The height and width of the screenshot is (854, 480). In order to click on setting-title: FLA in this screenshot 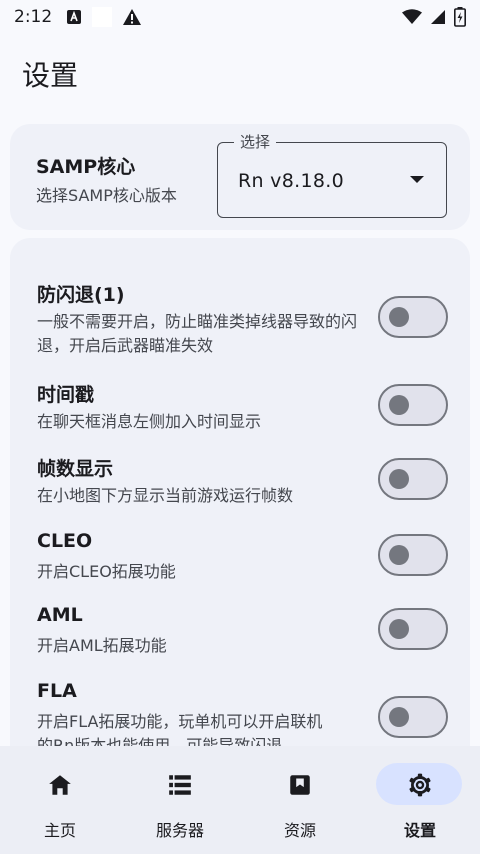, I will do `click(57, 691)`.